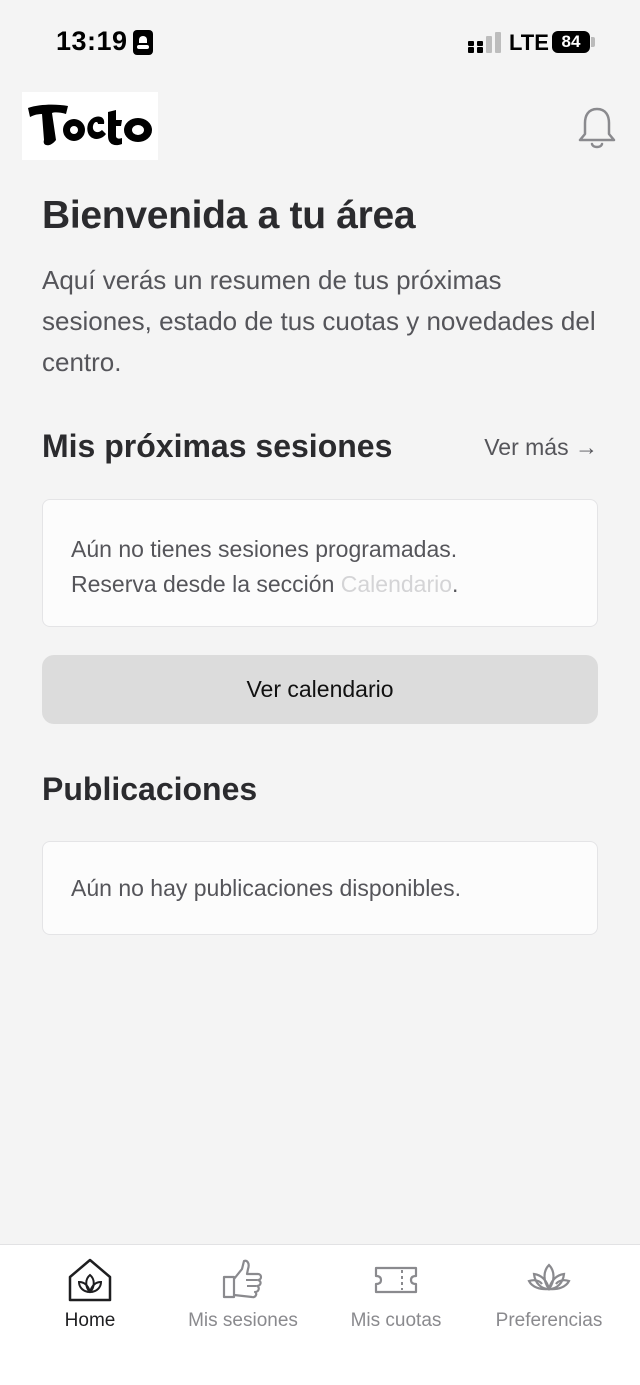  I want to click on hint-prefix: Reserva desde la sección, so click(206, 584).